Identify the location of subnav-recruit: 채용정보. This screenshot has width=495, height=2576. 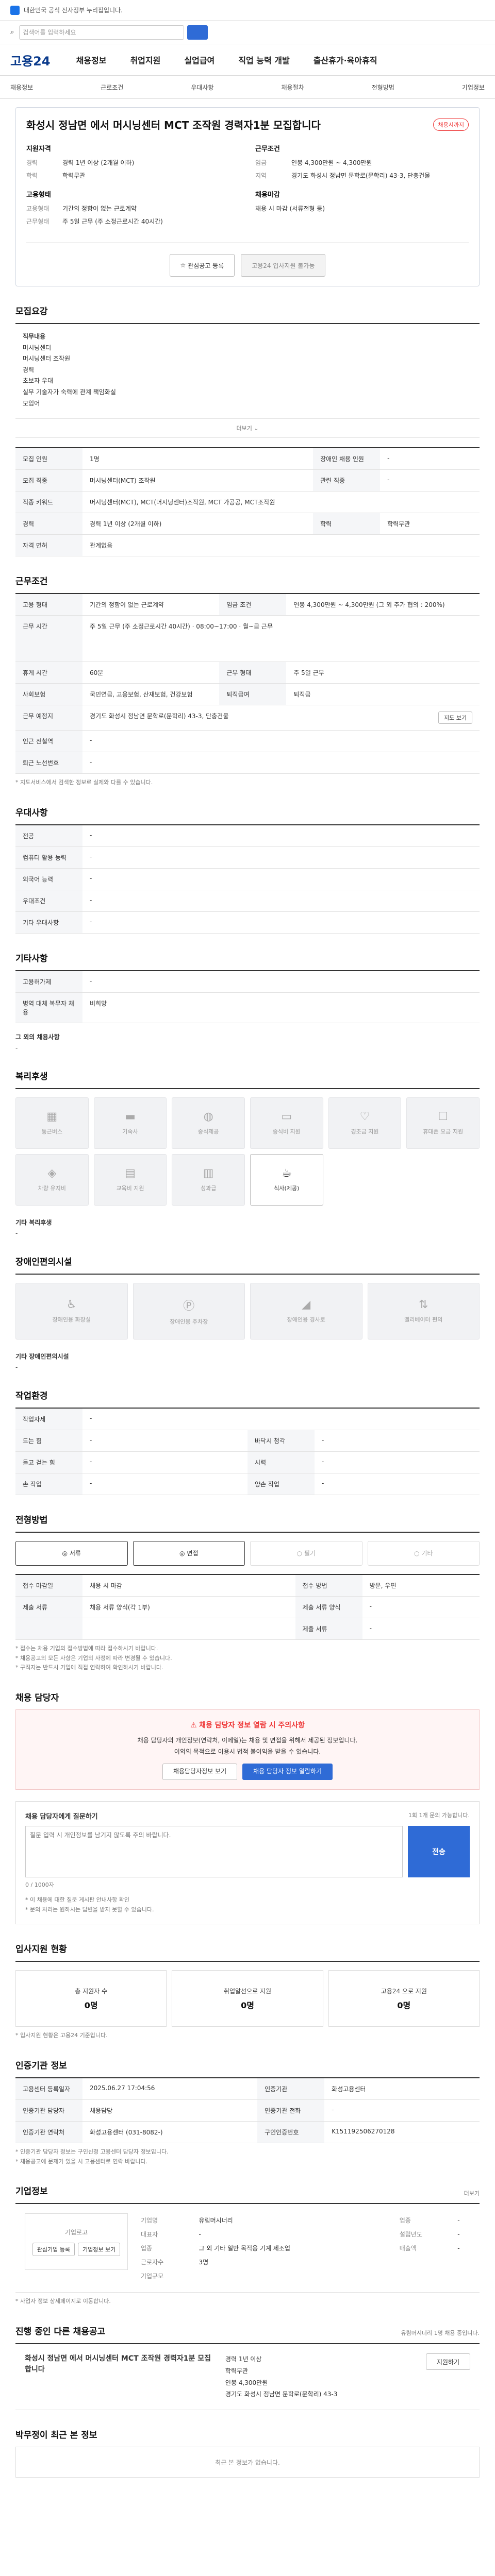
(21, 87).